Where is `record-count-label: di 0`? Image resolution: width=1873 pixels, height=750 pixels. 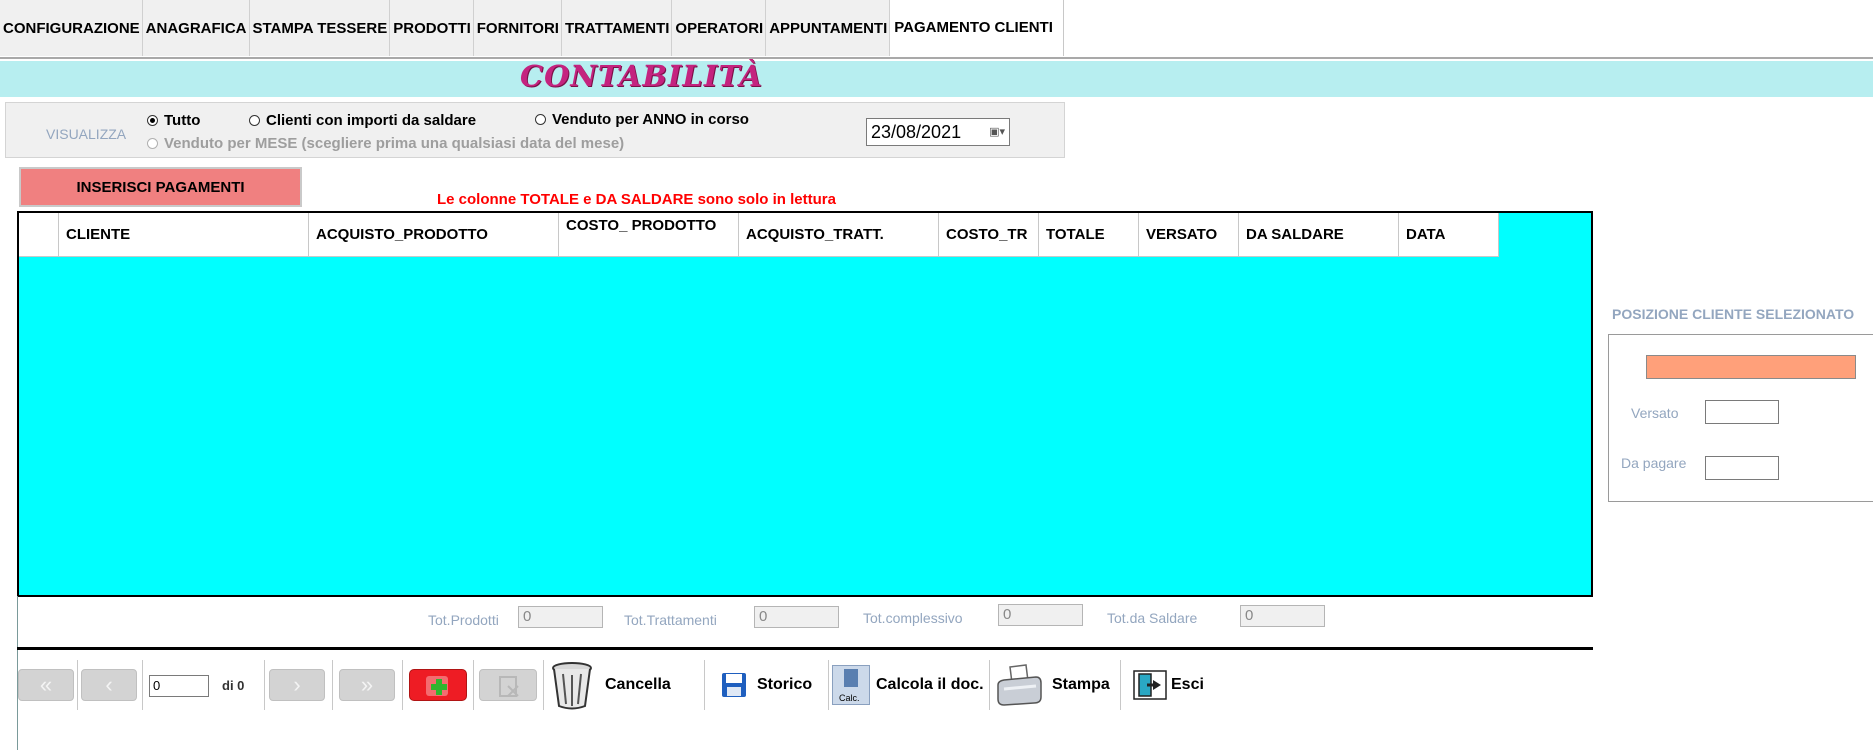 record-count-label: di 0 is located at coordinates (233, 685).